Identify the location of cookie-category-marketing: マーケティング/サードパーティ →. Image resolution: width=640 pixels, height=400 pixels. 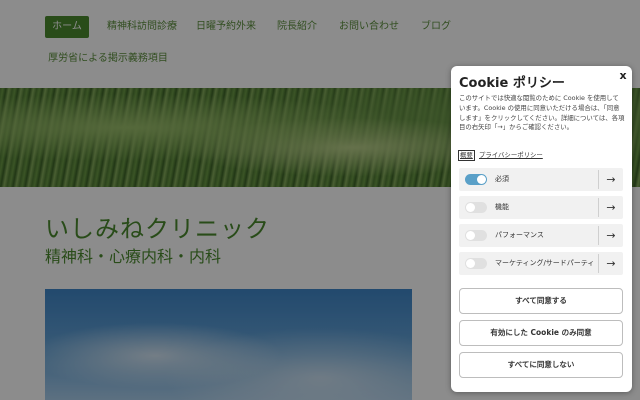
(541, 263).